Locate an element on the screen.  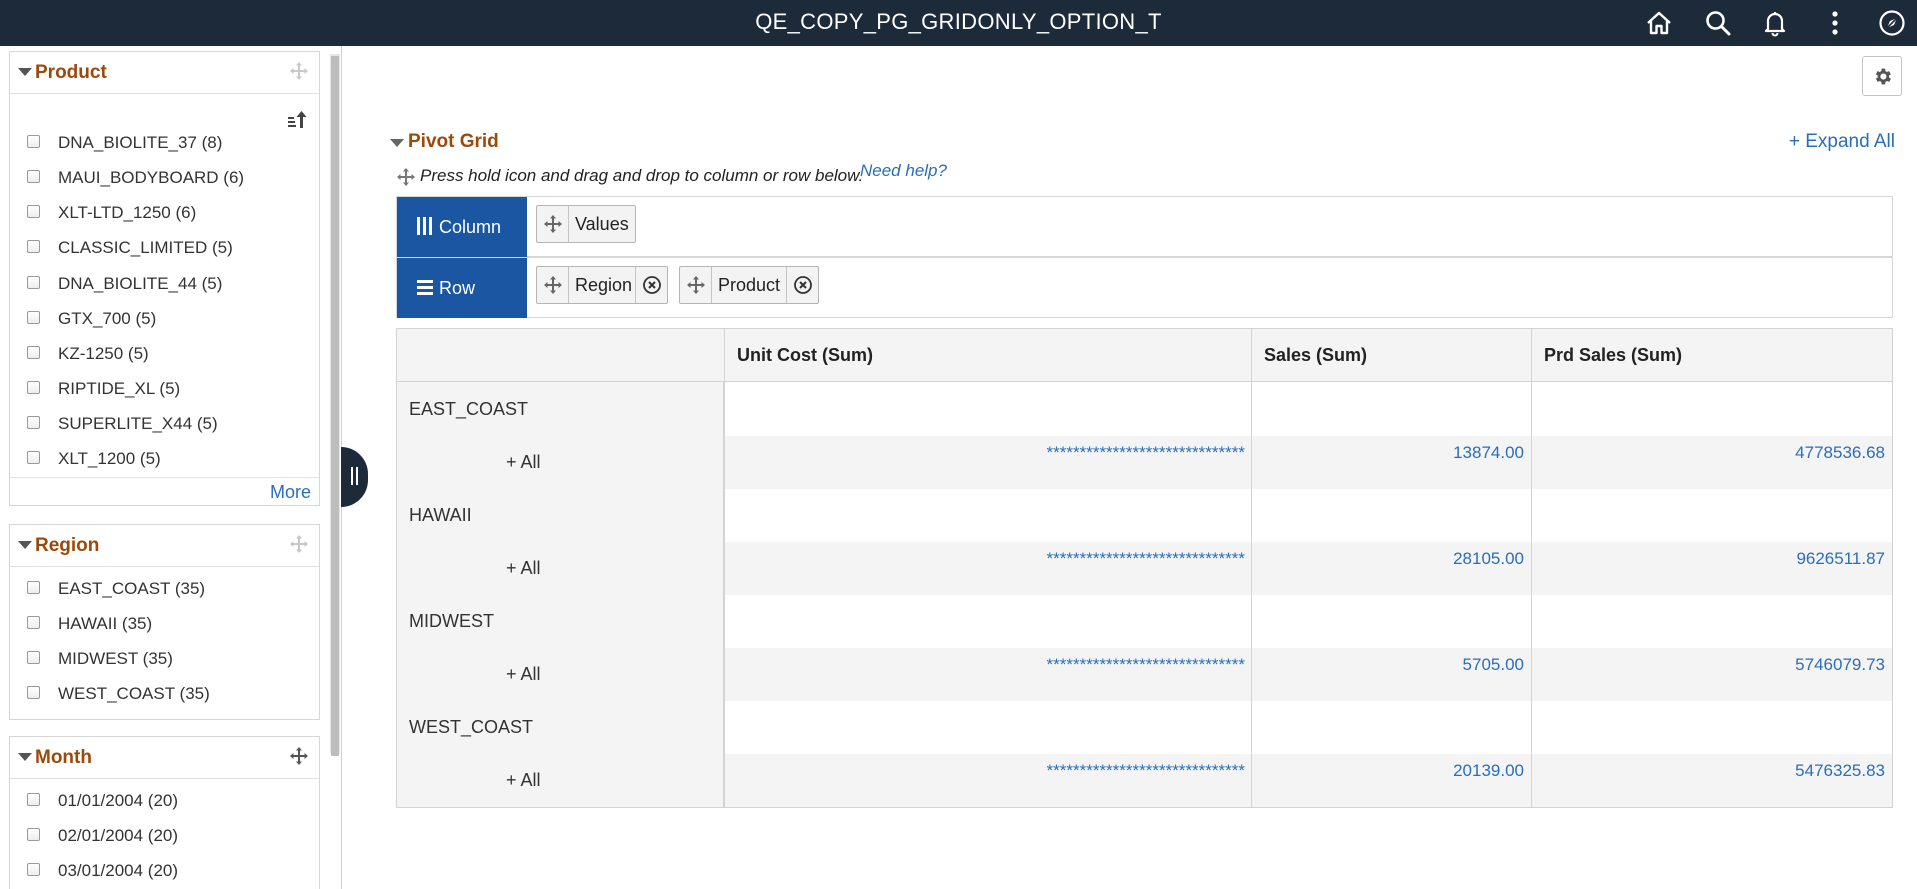
gear-icon is located at coordinates (1883, 76).